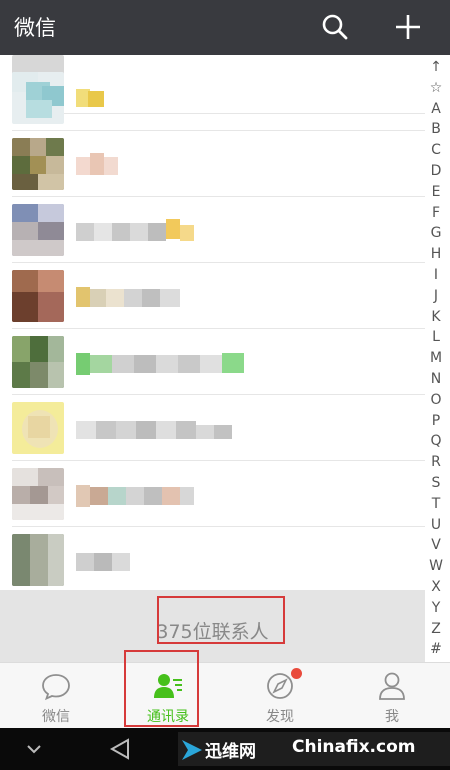 This screenshot has height=770, width=450. I want to click on index-letter: J, so click(436, 296).